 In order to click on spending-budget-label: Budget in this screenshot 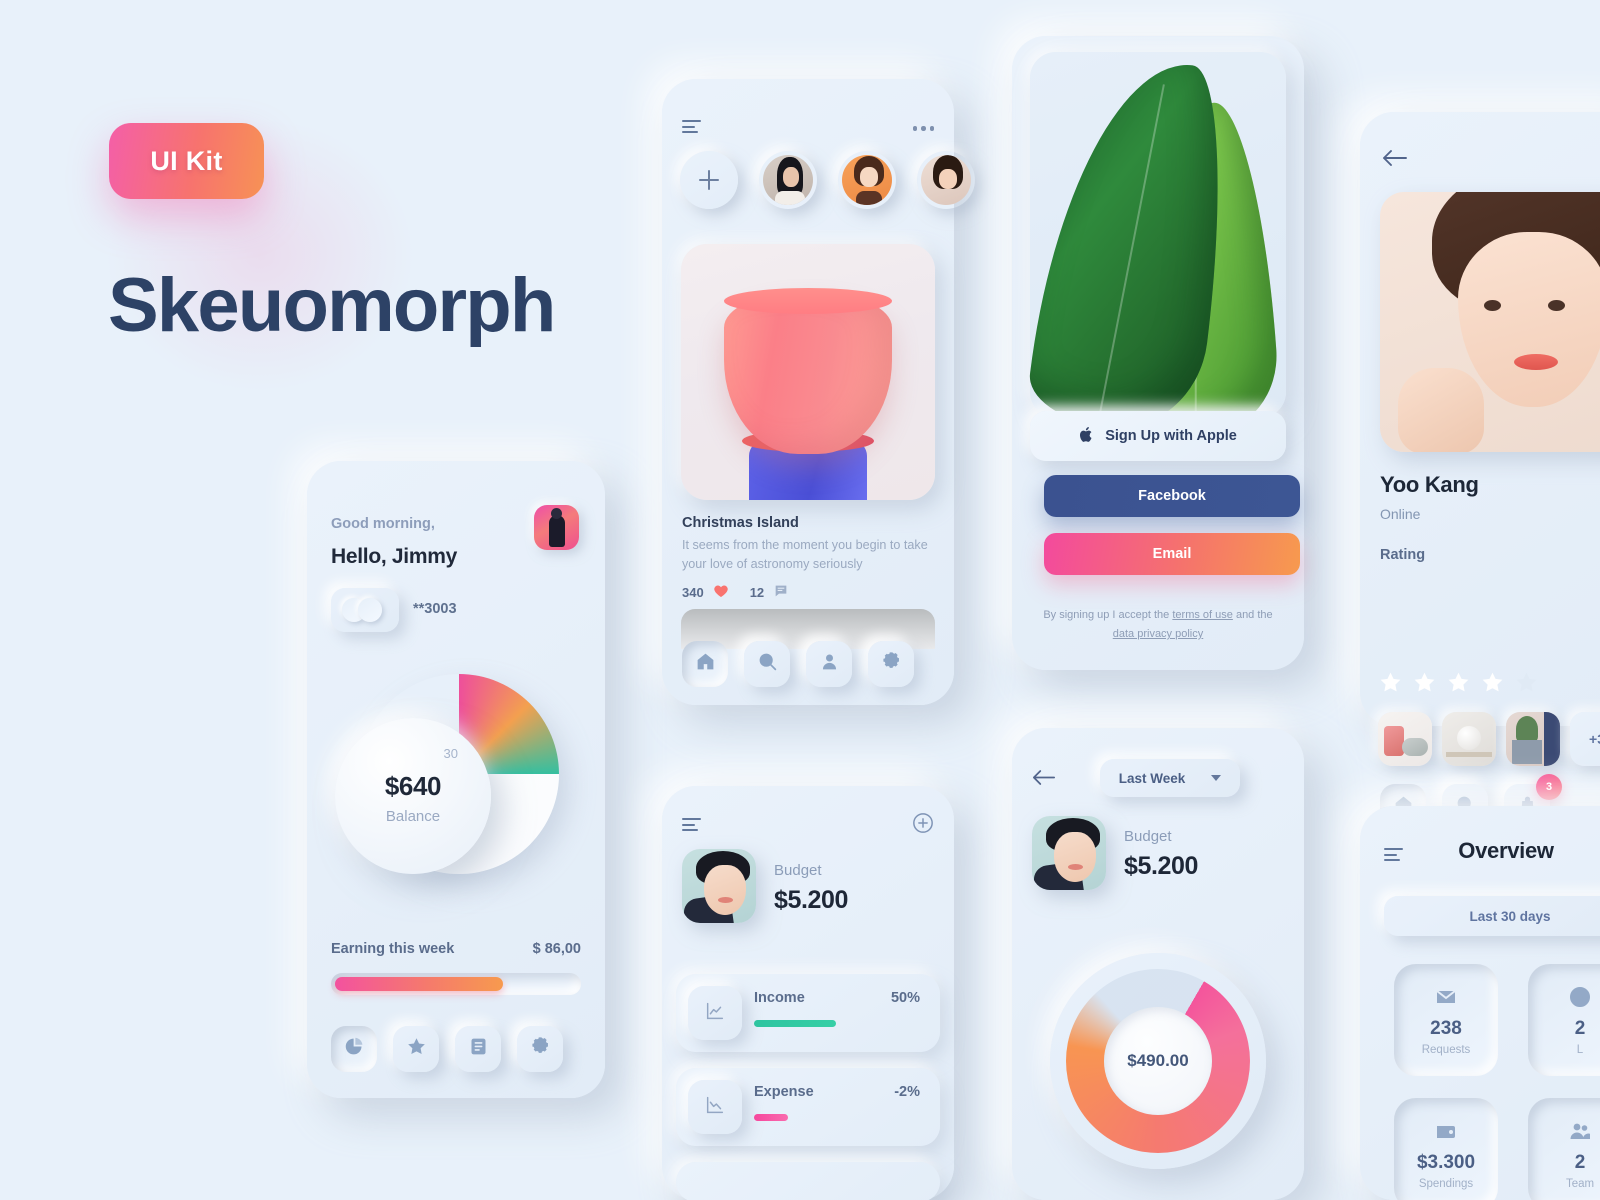, I will do `click(1148, 836)`.